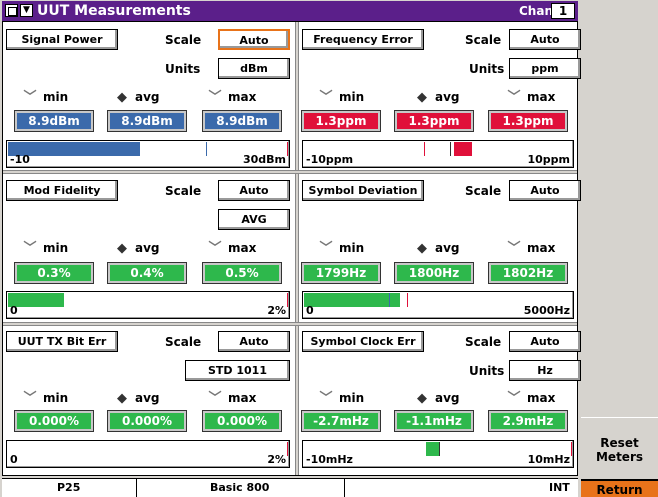  What do you see at coordinates (528, 121) in the screenshot?
I see `max-value: 1.3ppm` at bounding box center [528, 121].